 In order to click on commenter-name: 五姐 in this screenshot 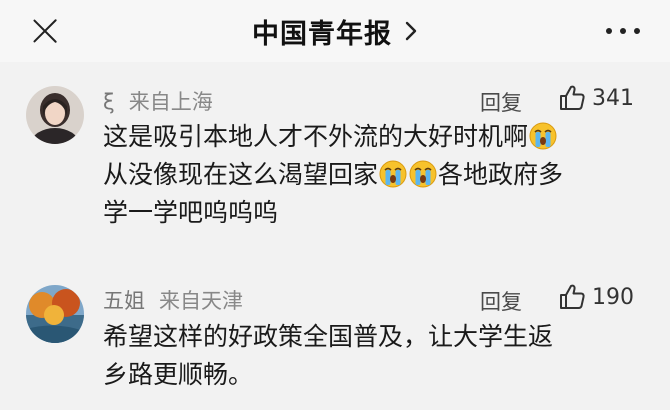, I will do `click(124, 301)`.